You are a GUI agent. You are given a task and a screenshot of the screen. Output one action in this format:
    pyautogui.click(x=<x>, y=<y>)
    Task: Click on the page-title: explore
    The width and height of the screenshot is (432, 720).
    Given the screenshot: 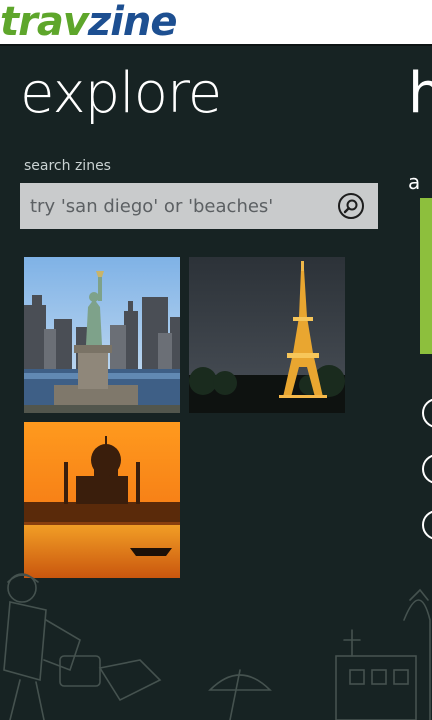 What is the action you would take?
    pyautogui.click(x=121, y=93)
    